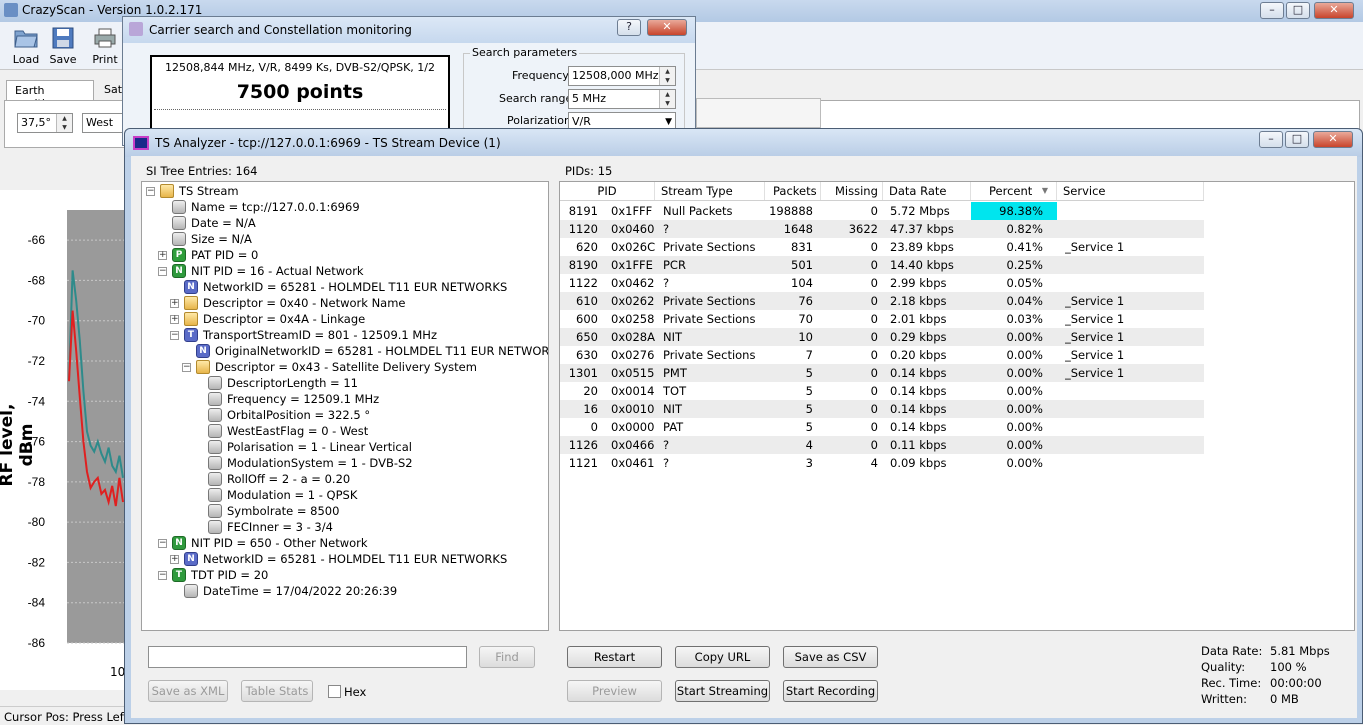 The height and width of the screenshot is (725, 1363). Describe the element at coordinates (1130, 283) in the screenshot. I see `cell-service` at that location.